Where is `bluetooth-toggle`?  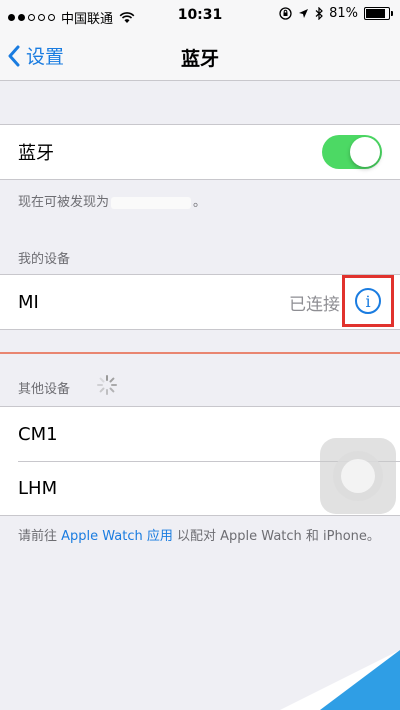 bluetooth-toggle is located at coordinates (352, 152).